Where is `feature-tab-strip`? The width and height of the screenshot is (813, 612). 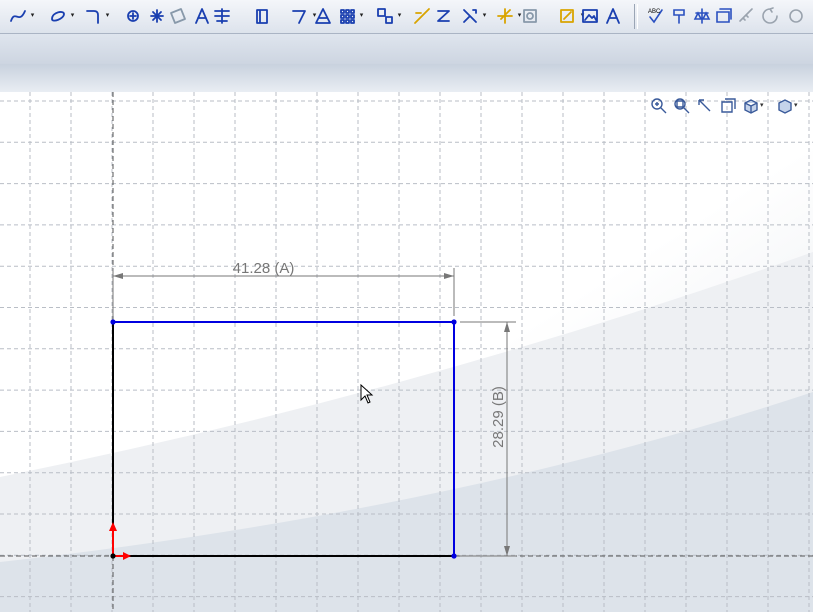 feature-tab-strip is located at coordinates (406, 78).